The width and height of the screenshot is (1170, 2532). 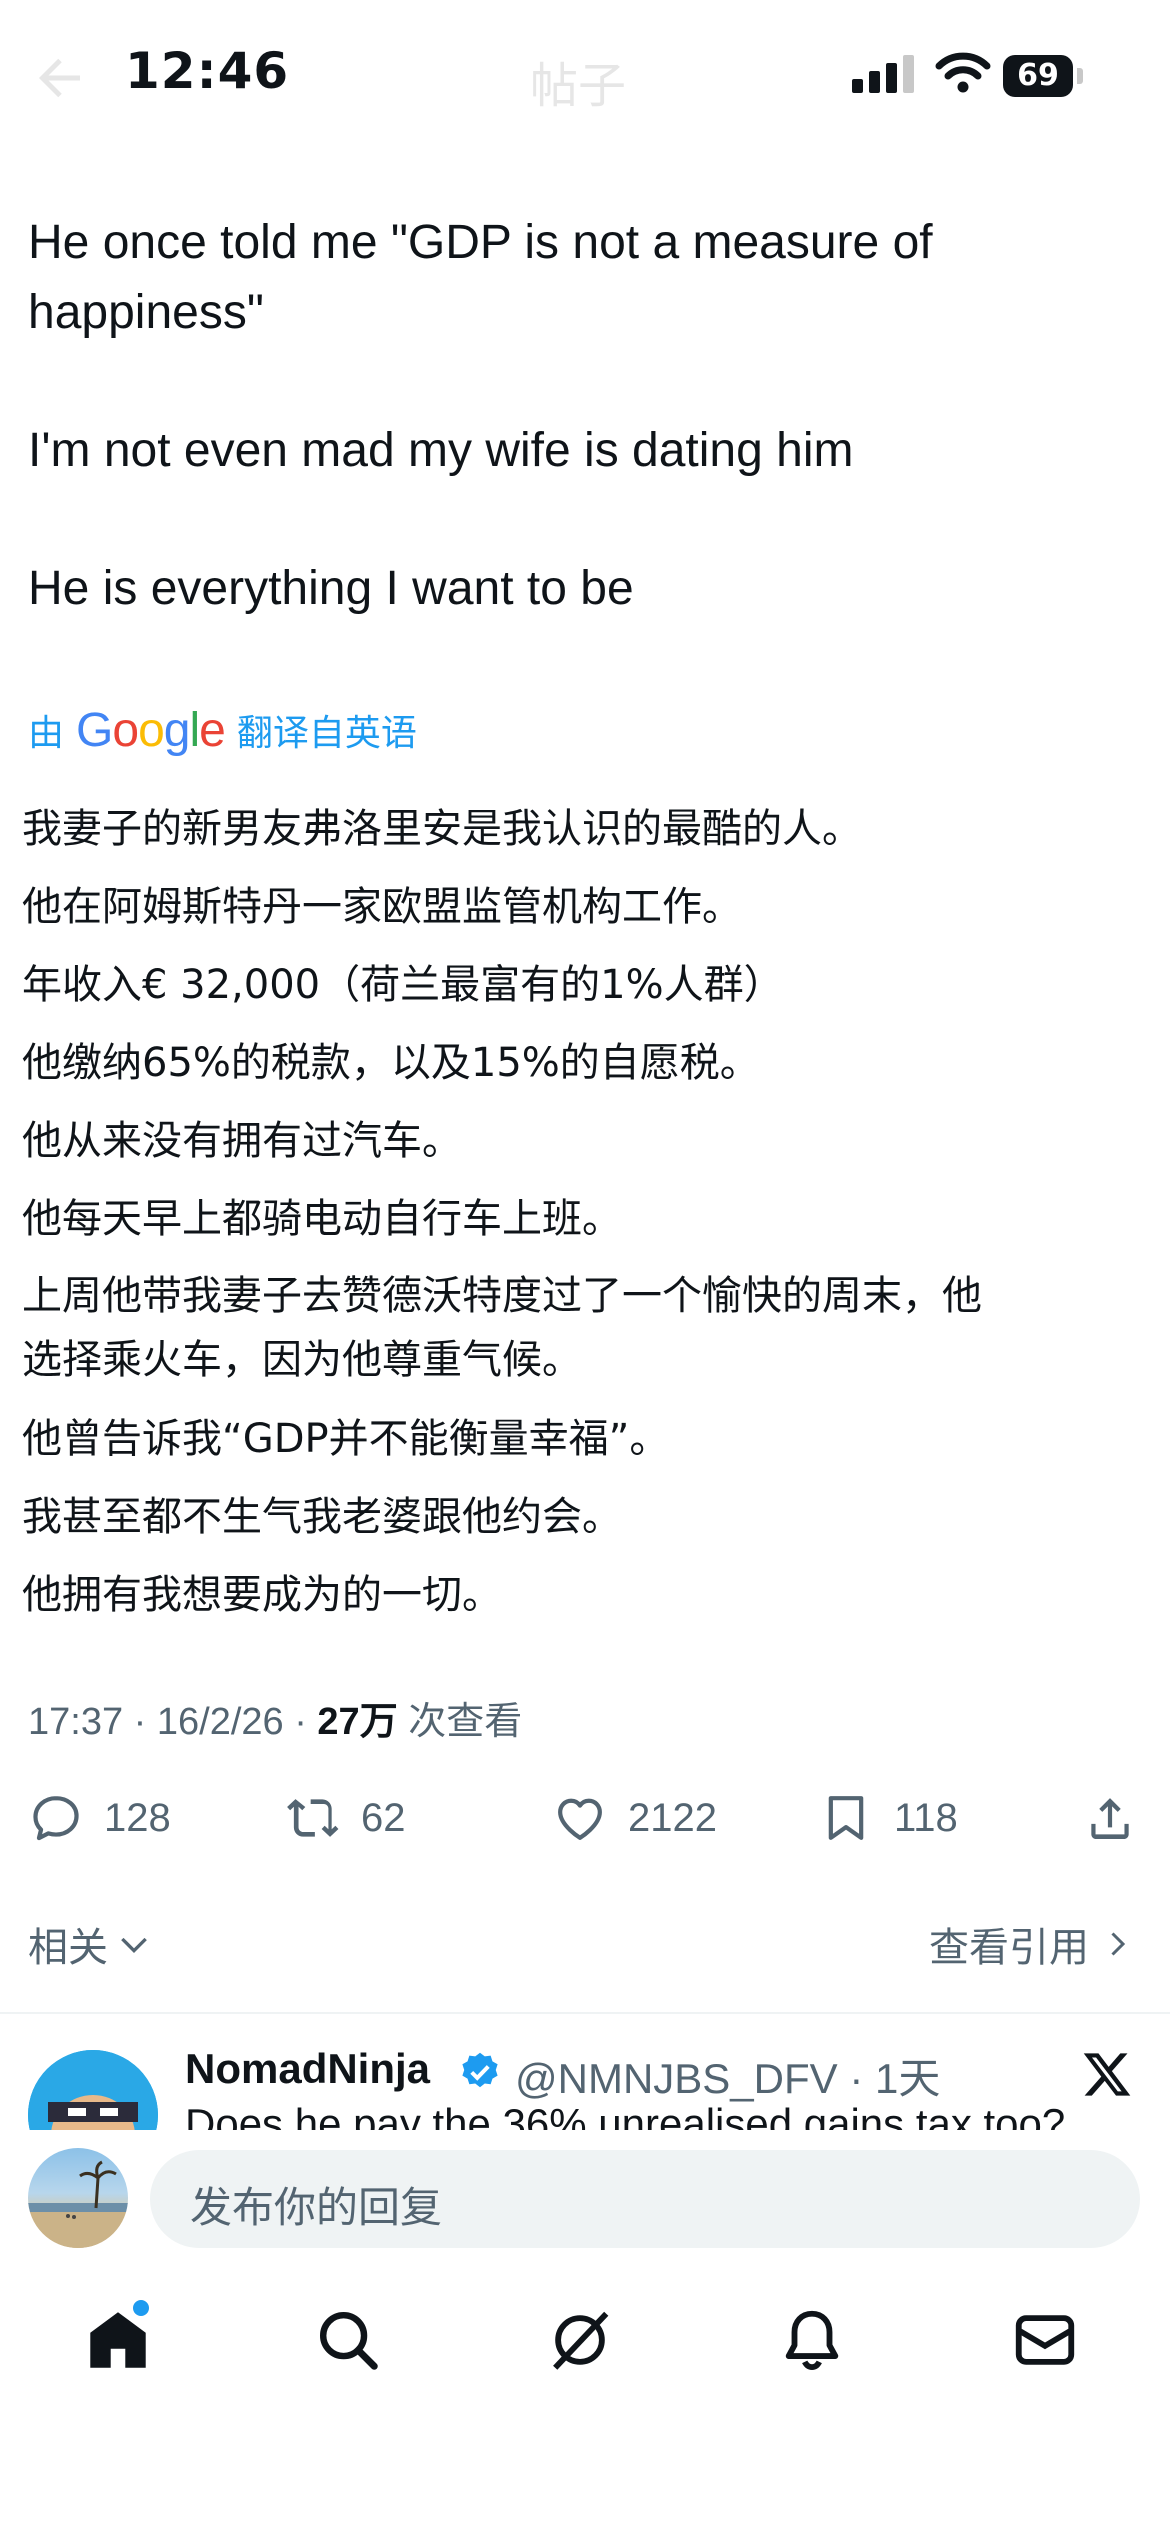 What do you see at coordinates (207, 71) in the screenshot?
I see `status-time: 12:46` at bounding box center [207, 71].